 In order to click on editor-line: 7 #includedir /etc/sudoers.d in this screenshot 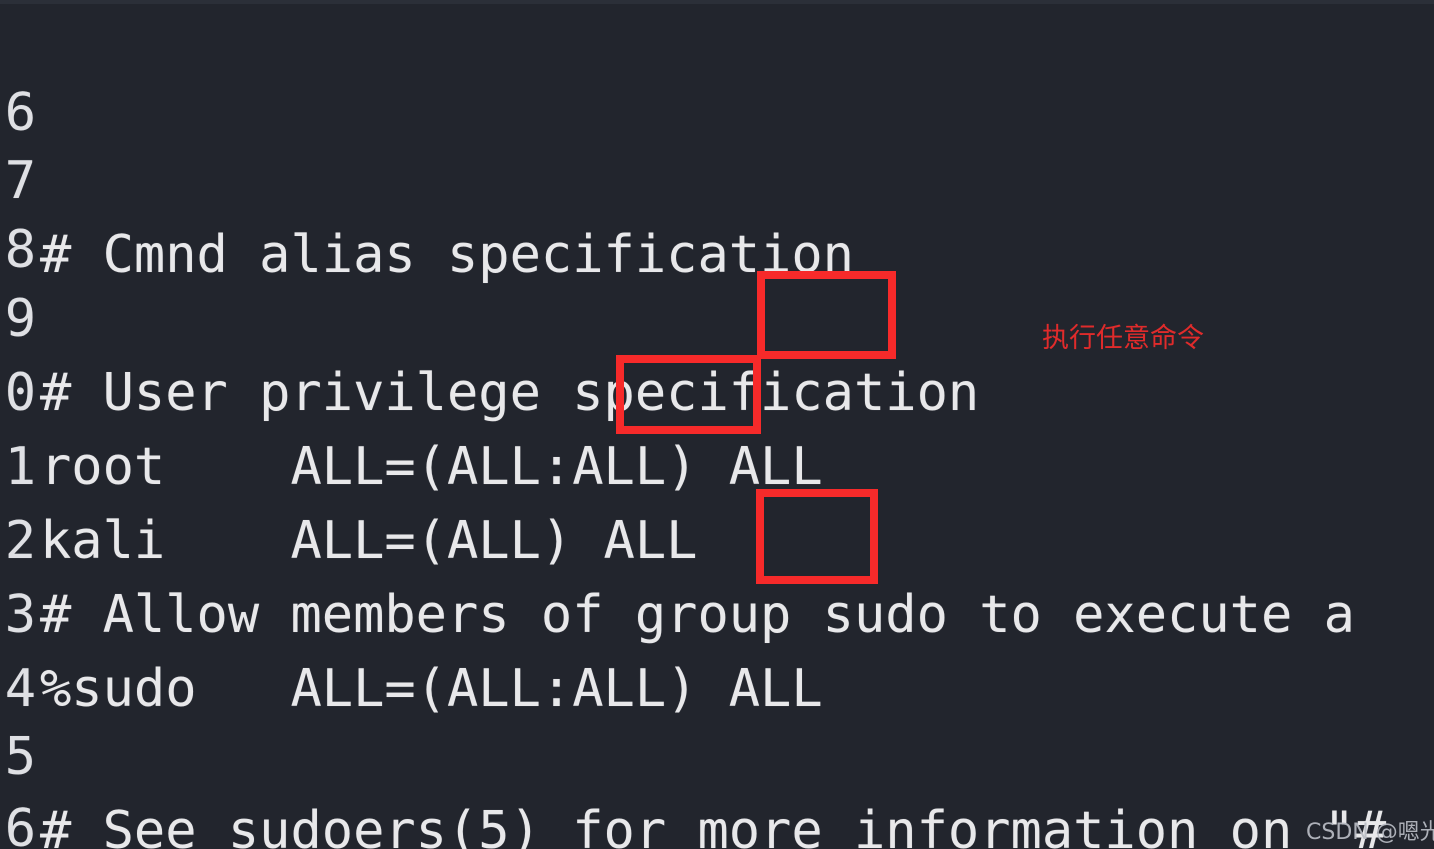, I will do `click(94, 817)`.